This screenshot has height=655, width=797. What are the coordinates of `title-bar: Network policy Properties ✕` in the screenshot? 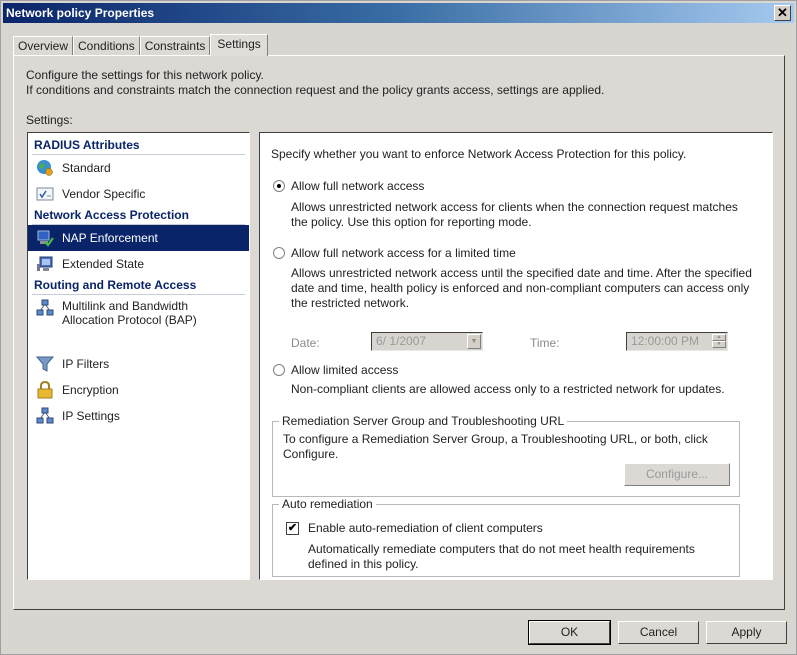 It's located at (398, 13).